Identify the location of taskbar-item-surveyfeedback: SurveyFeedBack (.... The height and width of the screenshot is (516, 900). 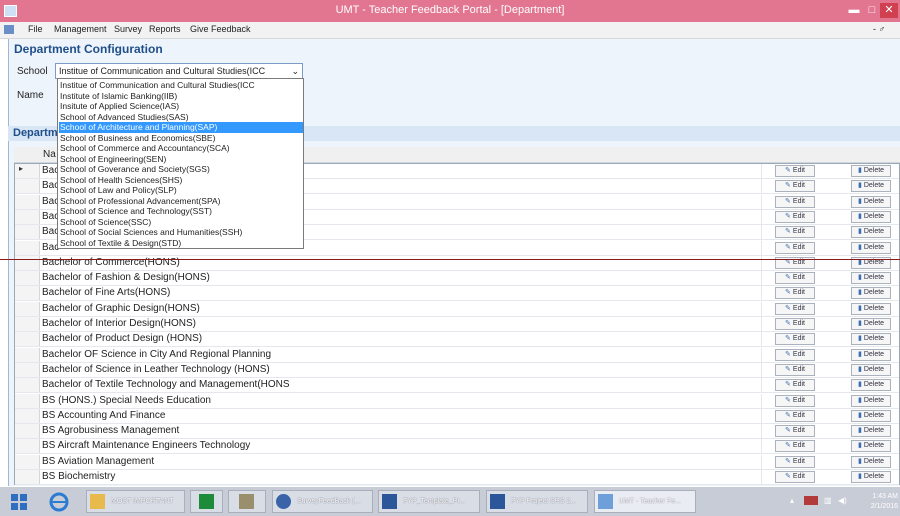
(322, 501).